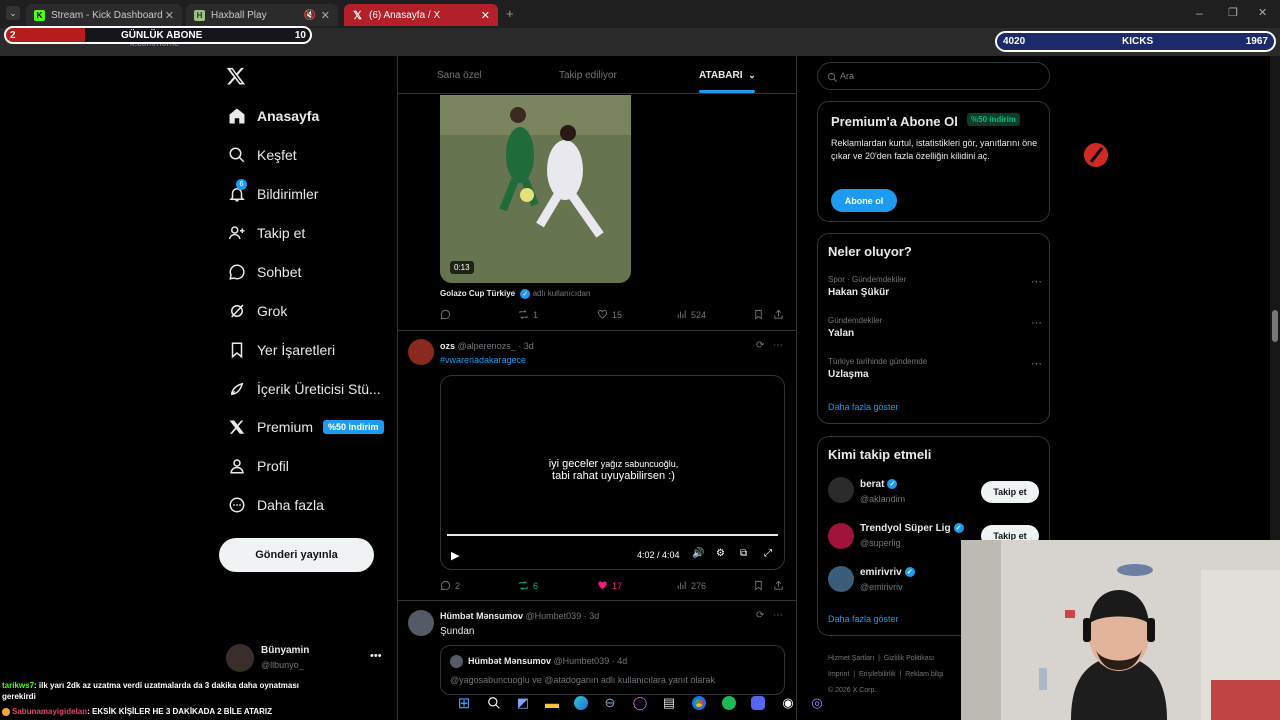 The height and width of the screenshot is (720, 1280). Describe the element at coordinates (376, 656) in the screenshot. I see `more-dots-icon: •••` at that location.